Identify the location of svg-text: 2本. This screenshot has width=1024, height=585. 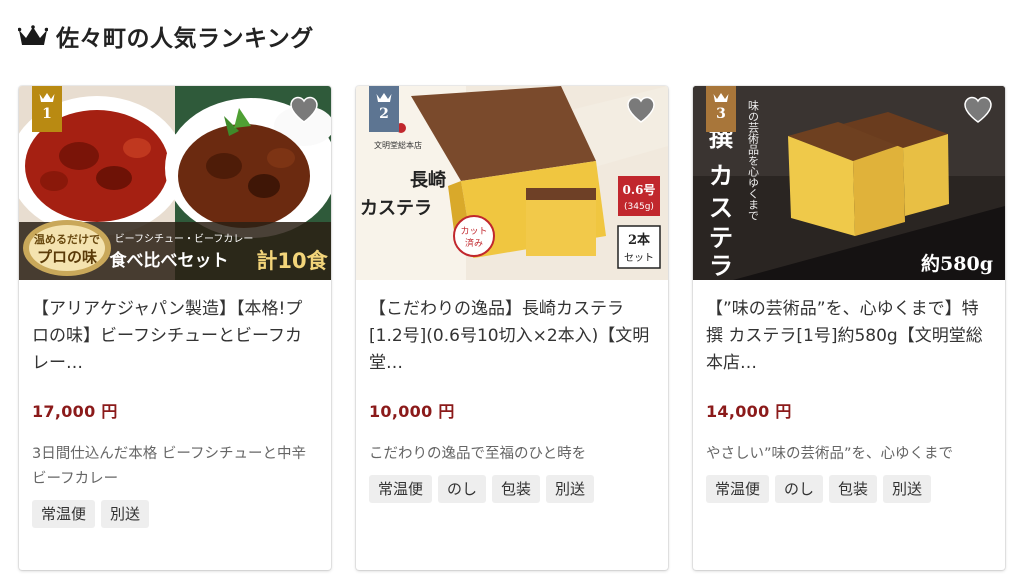
(639, 240).